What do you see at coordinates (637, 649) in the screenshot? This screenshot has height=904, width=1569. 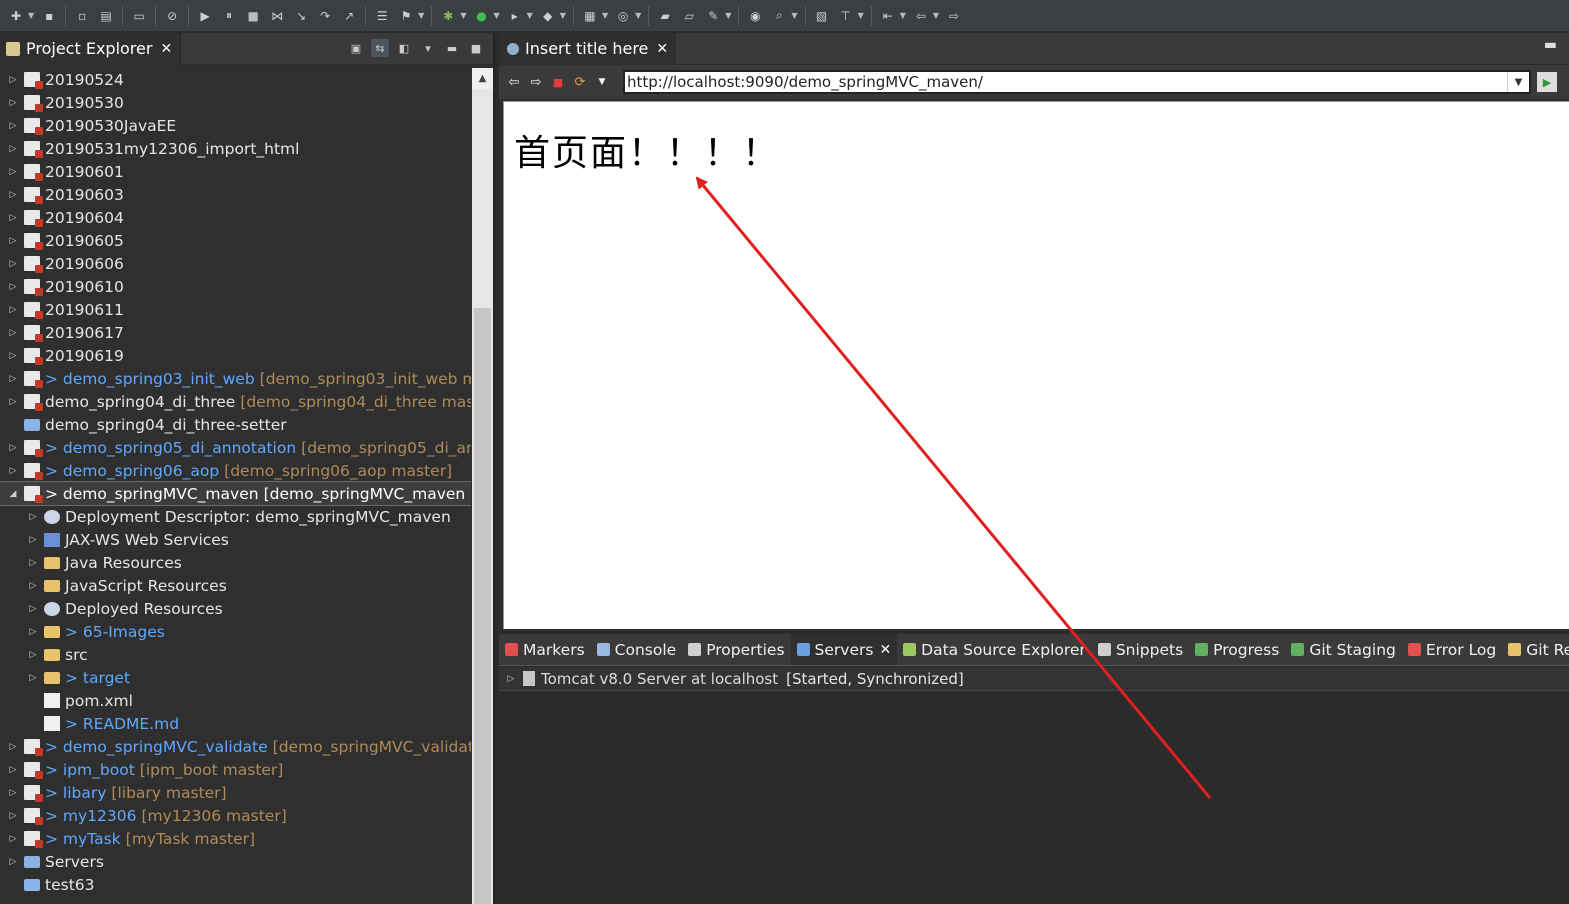 I see `tab-console: Console` at bounding box center [637, 649].